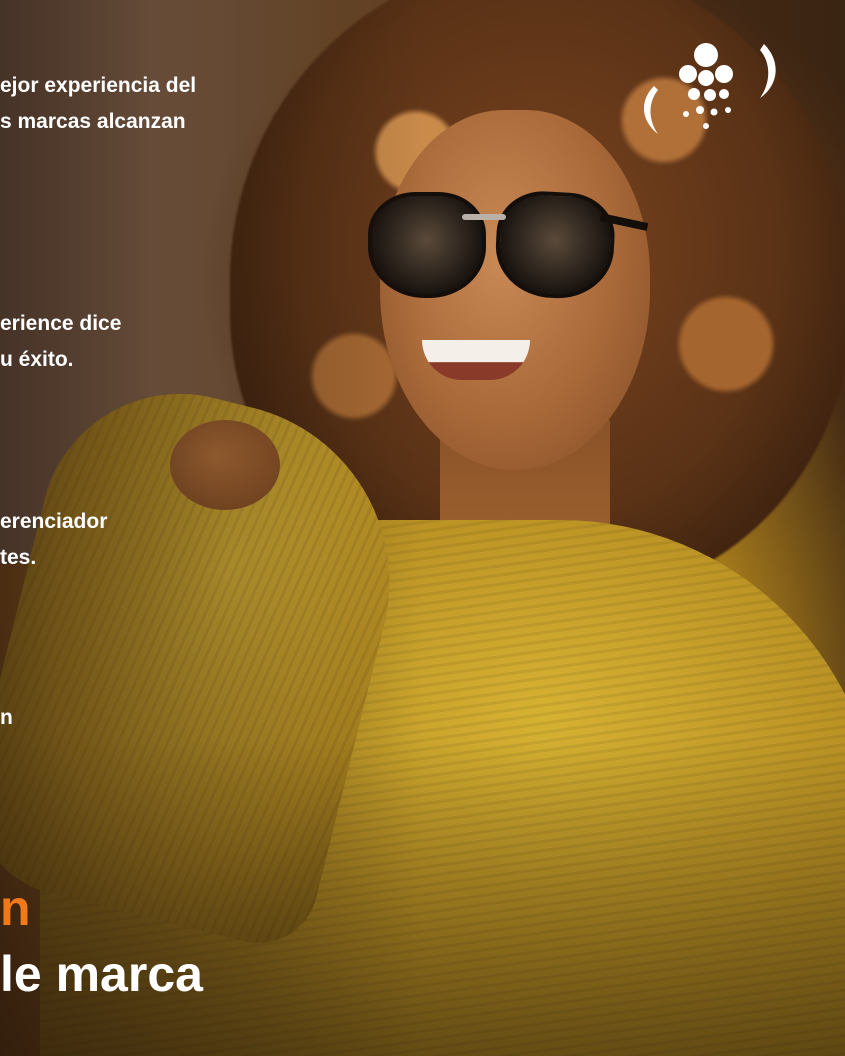 This screenshot has width=845, height=1056. Describe the element at coordinates (101, 974) in the screenshot. I see `headline: le marca` at that location.